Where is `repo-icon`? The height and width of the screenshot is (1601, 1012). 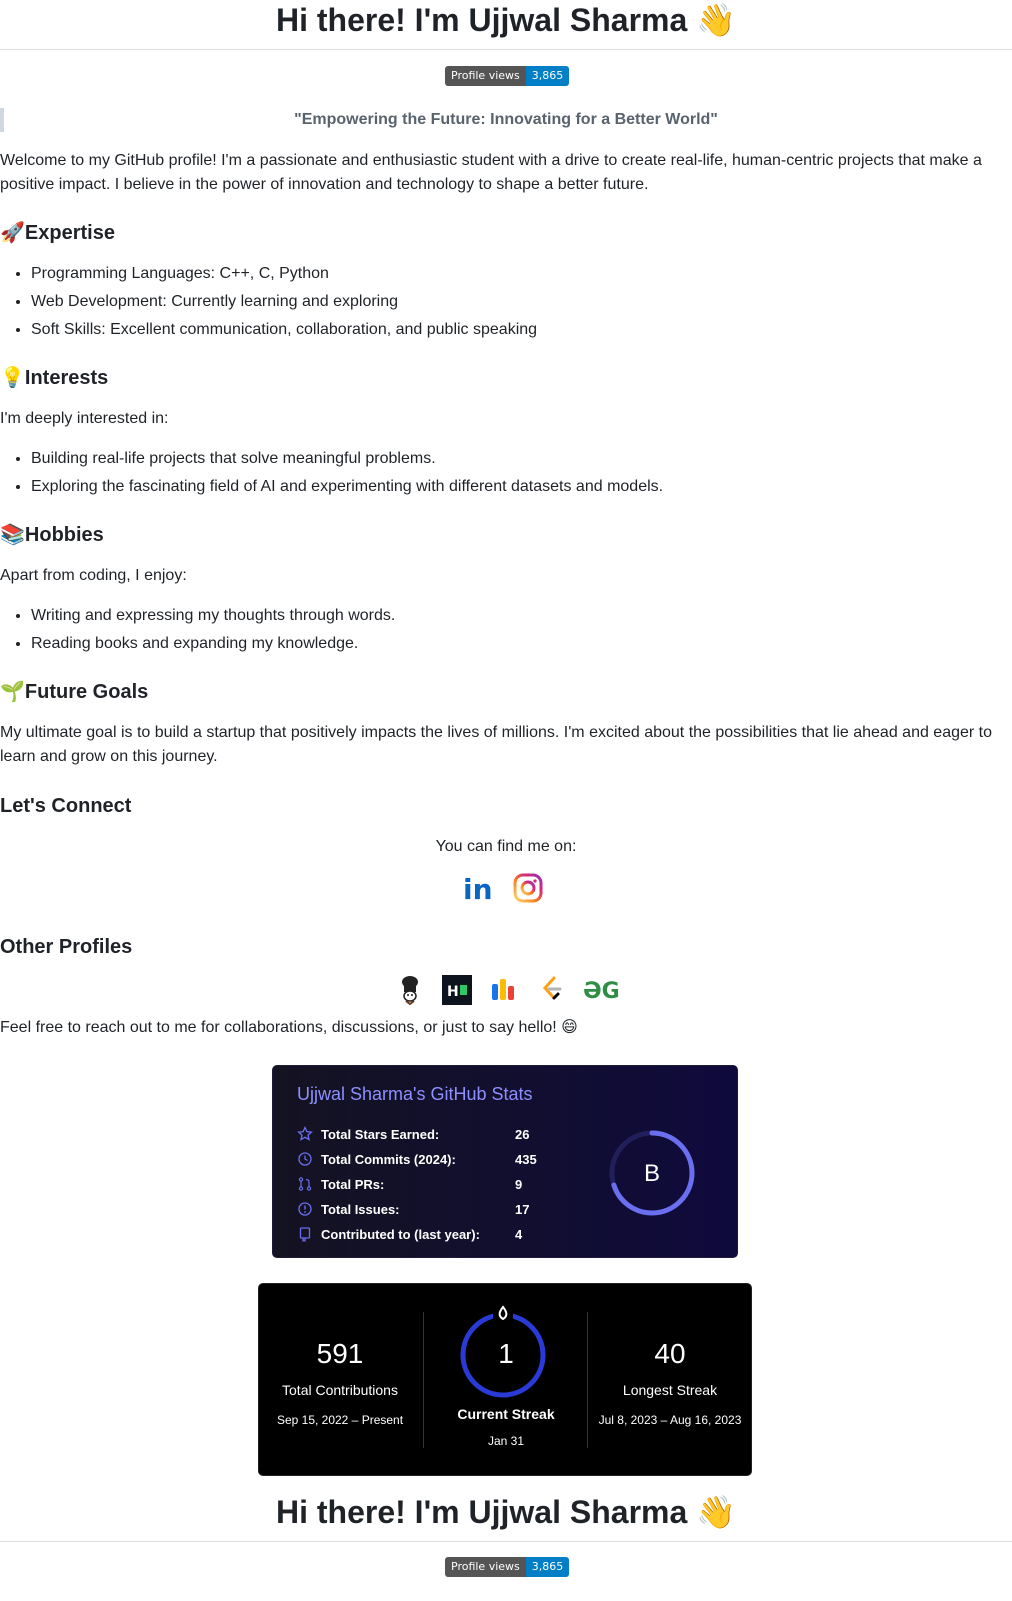
repo-icon is located at coordinates (305, 1234).